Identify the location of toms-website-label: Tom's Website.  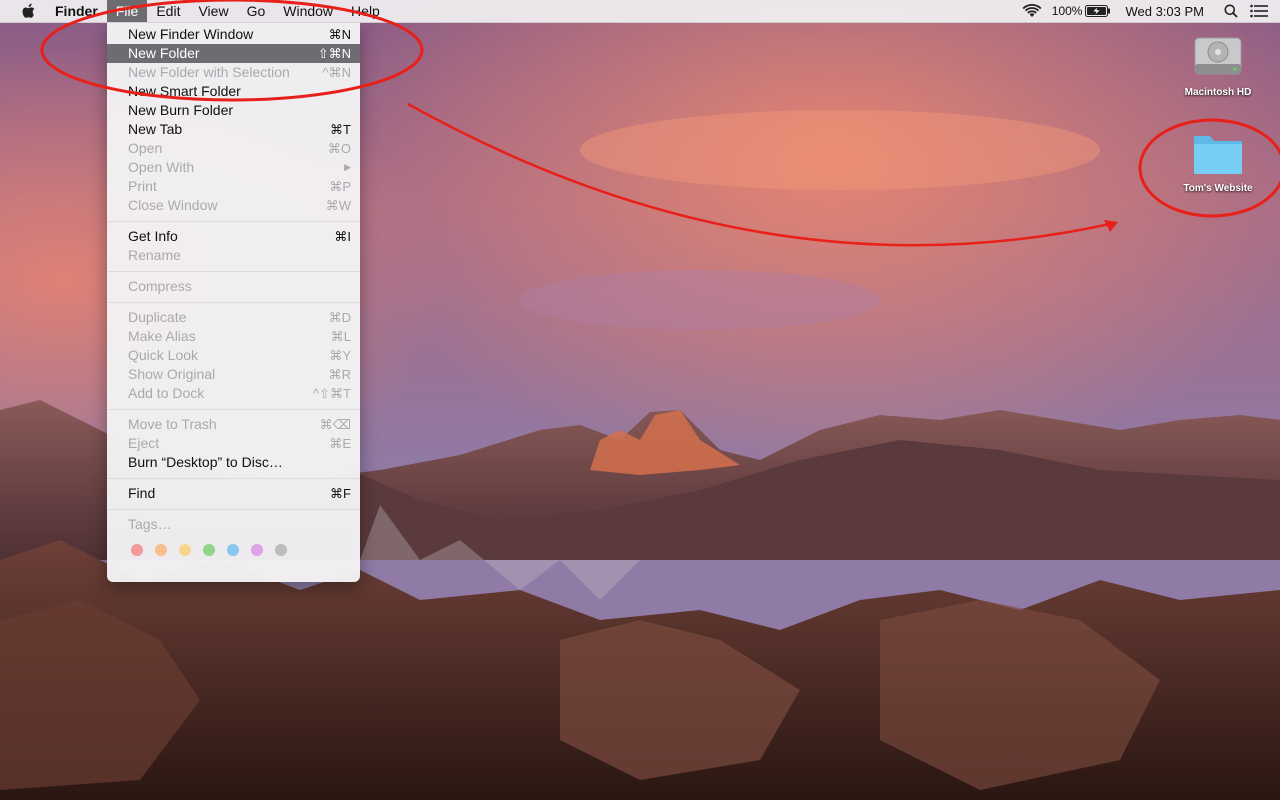
(1218, 188).